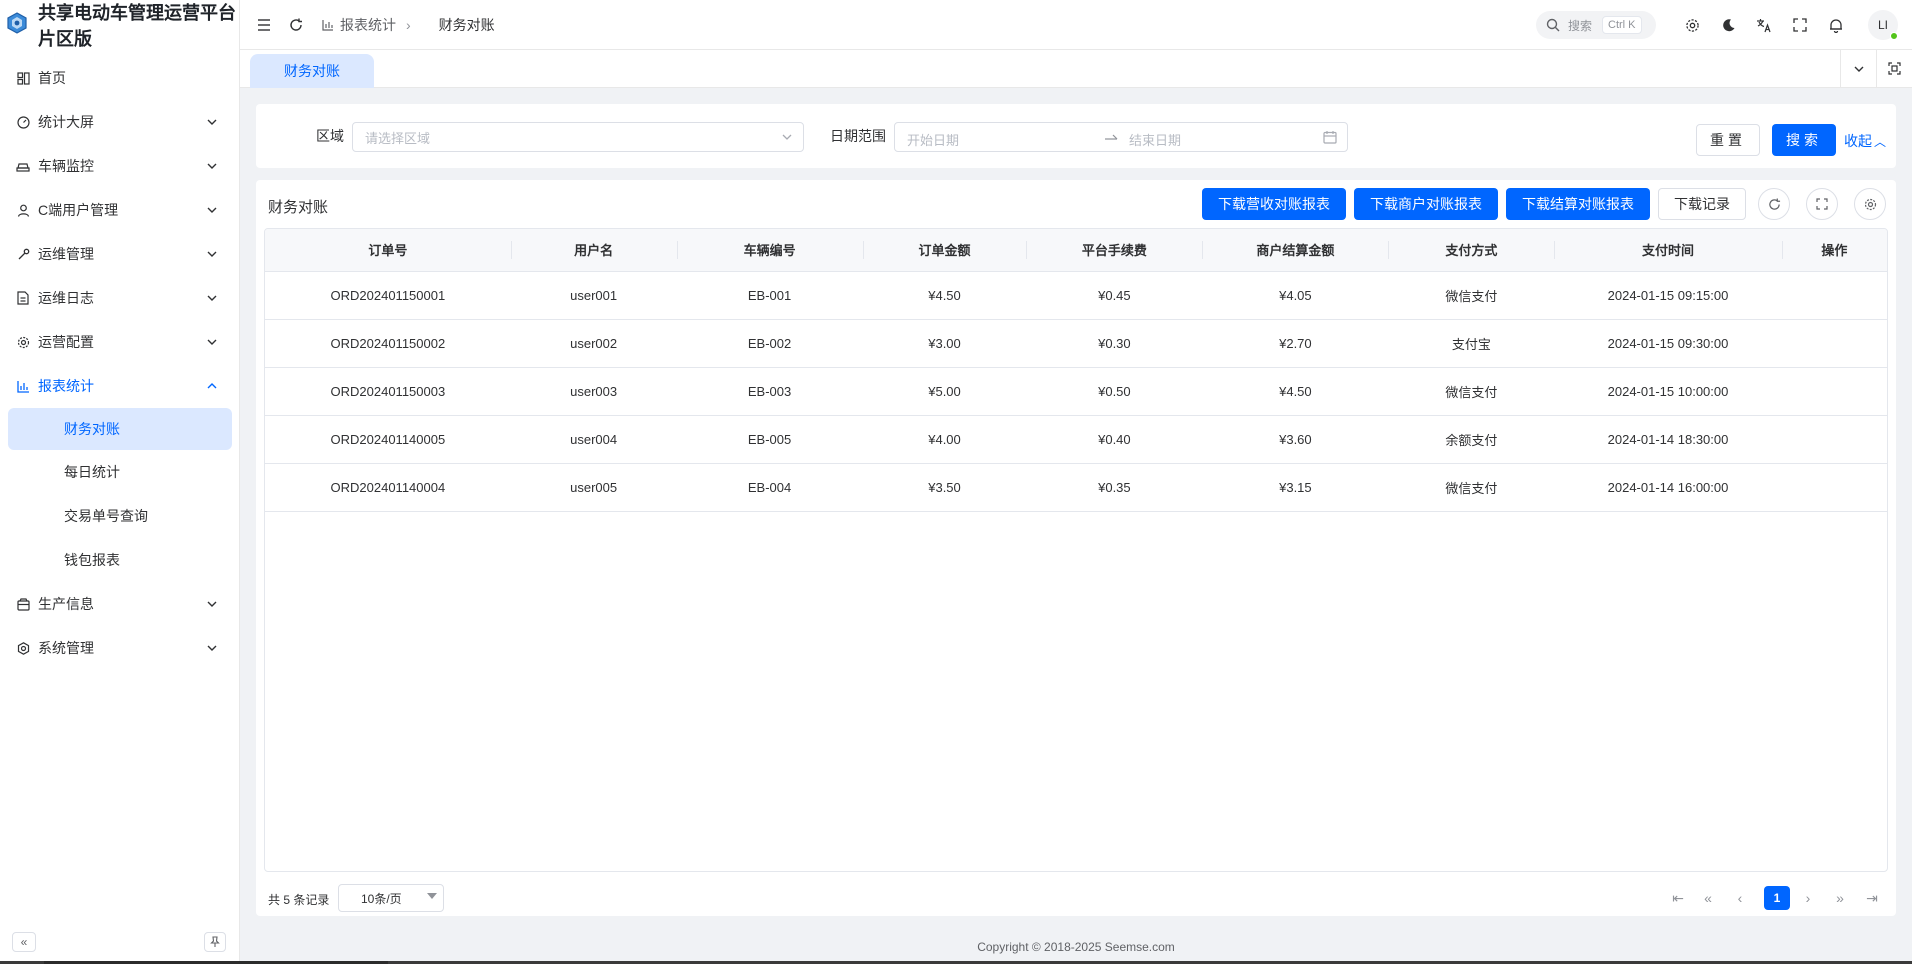  Describe the element at coordinates (388, 439) in the screenshot. I see `cell-order-no: ORD202401140005` at that location.